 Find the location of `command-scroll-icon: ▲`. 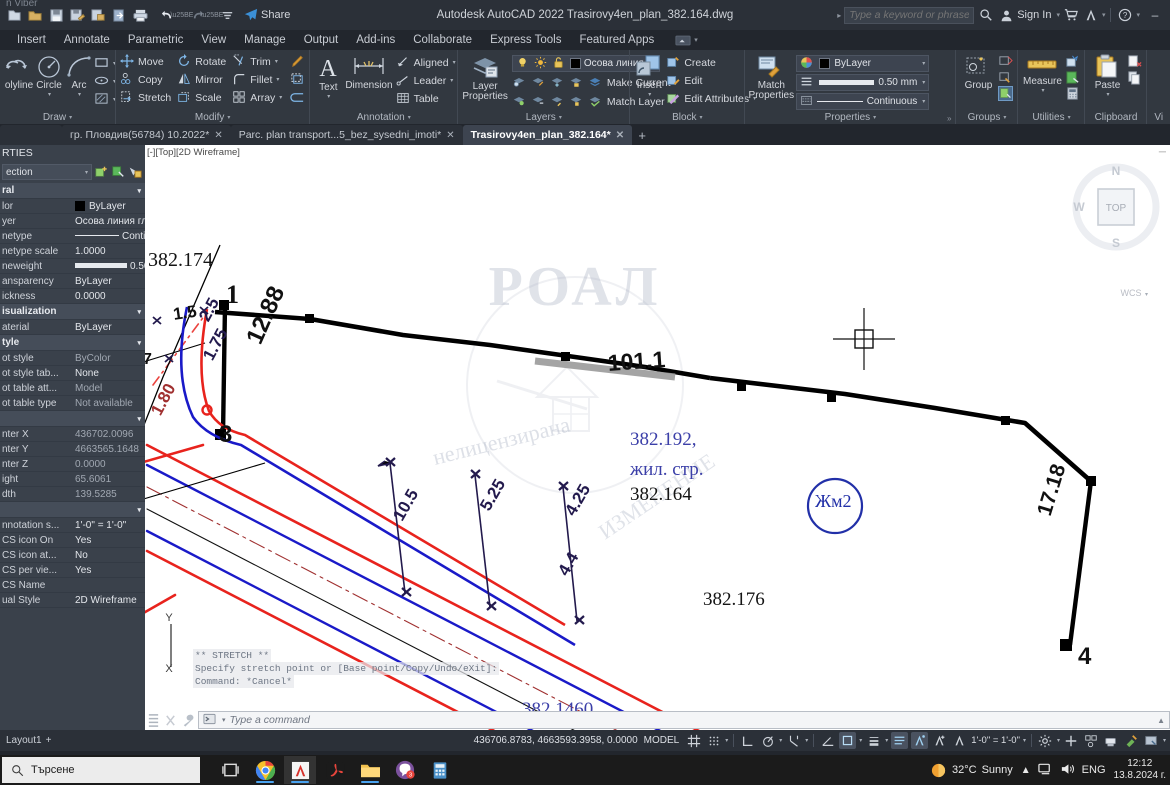

command-scroll-icon: ▲ is located at coordinates (1161, 720).